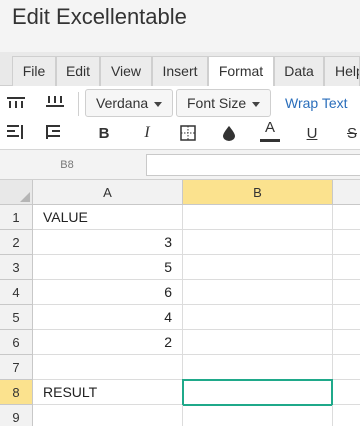  Describe the element at coordinates (25, 197) in the screenshot. I see `select-all-icon` at that location.